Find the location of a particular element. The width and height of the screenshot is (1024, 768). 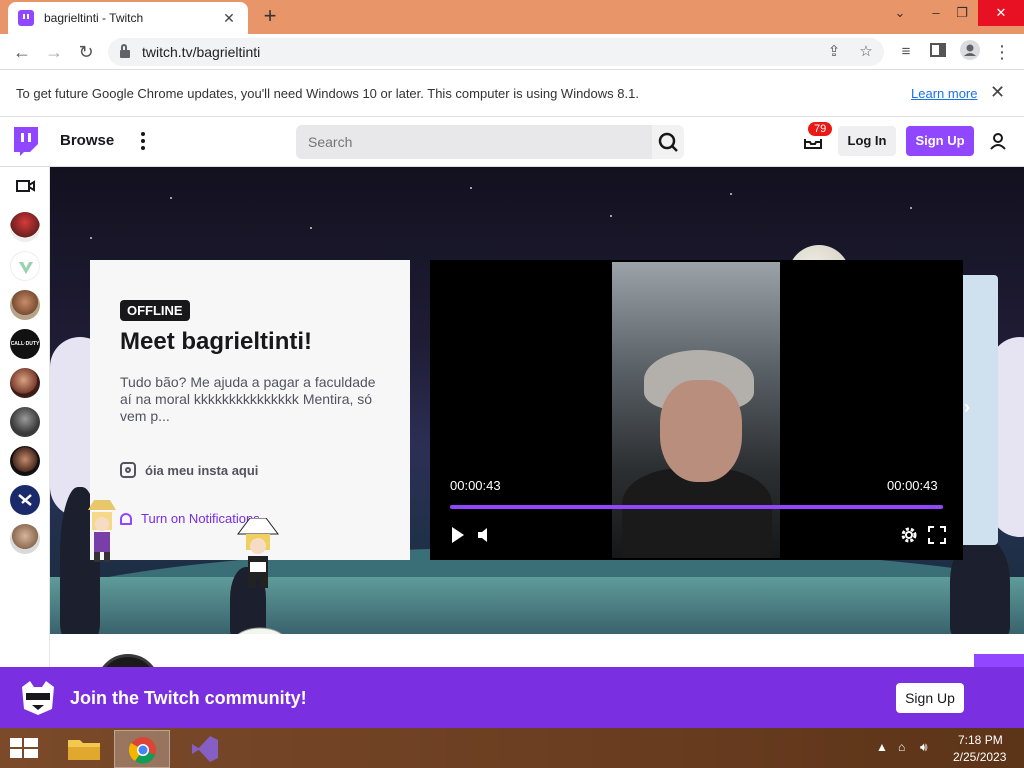

twitch-logo-icon is located at coordinates (25, 142).